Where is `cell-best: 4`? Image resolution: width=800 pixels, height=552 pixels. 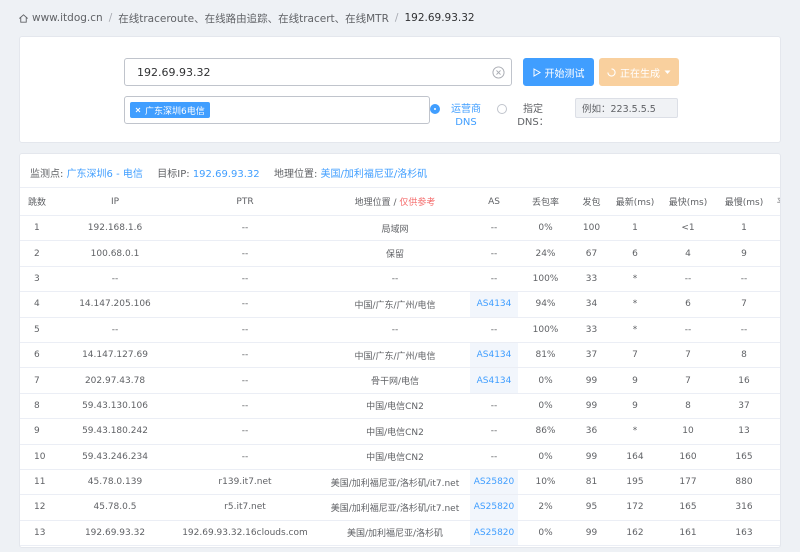
cell-best: 4 is located at coordinates (688, 253).